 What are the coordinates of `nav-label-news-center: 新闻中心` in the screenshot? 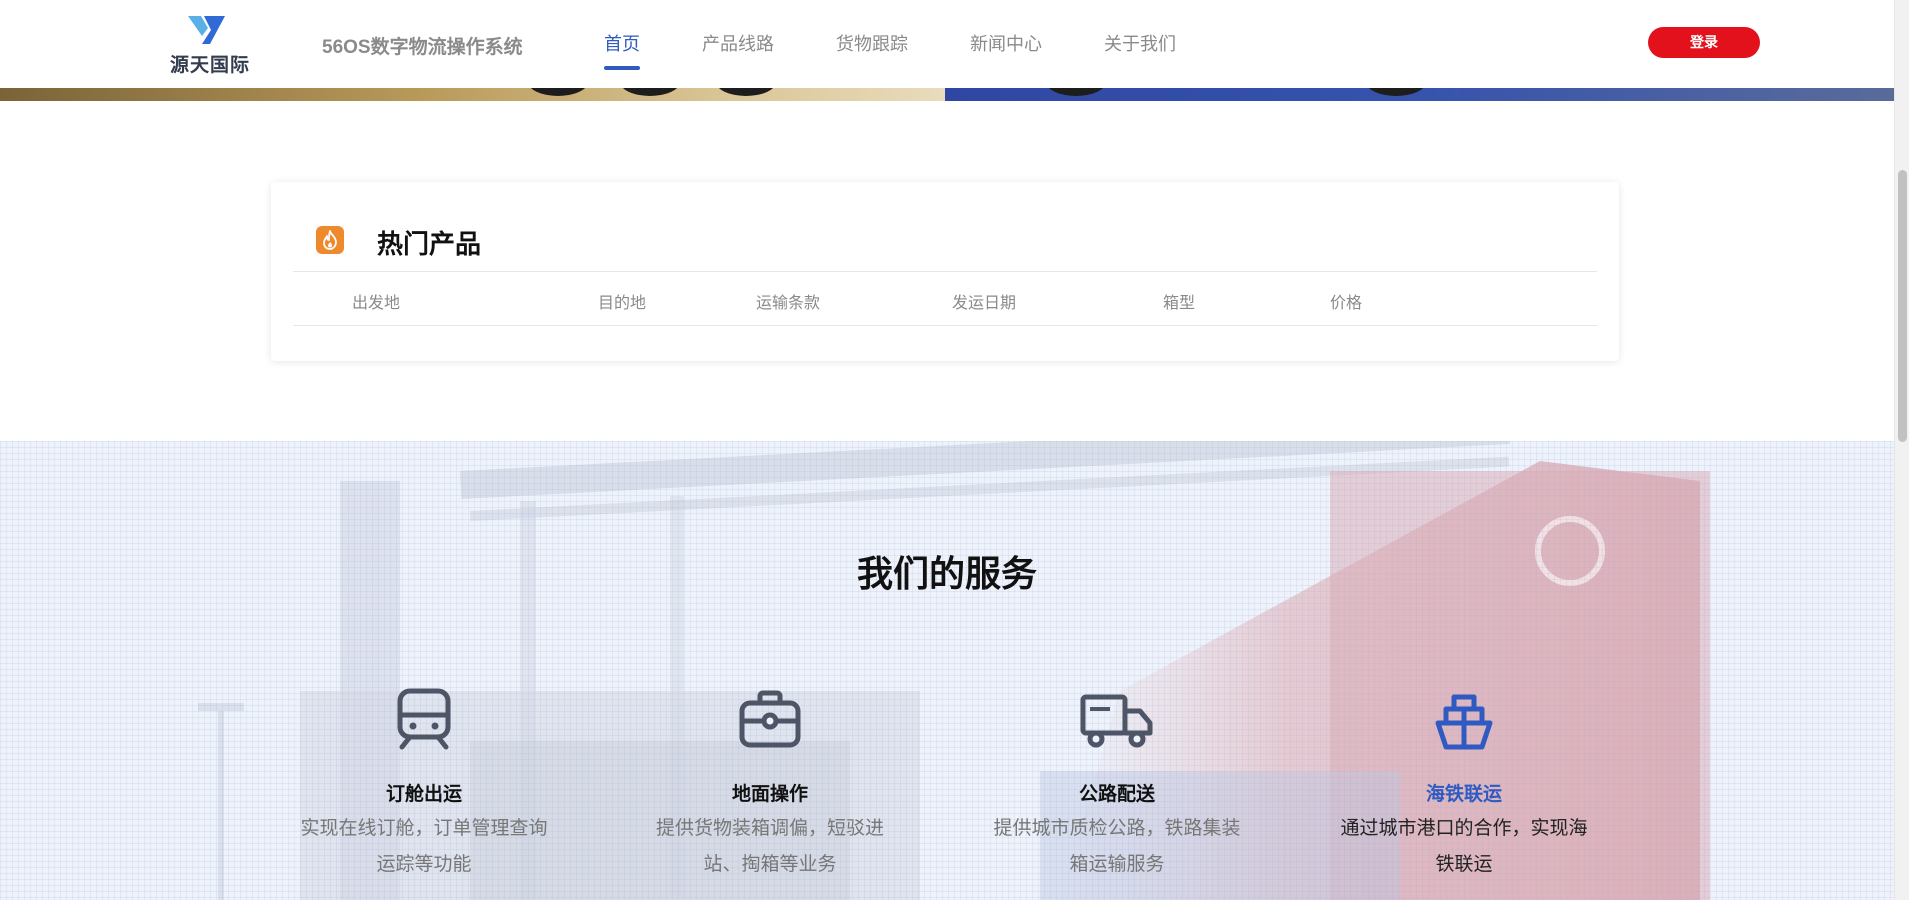 It's located at (1006, 44).